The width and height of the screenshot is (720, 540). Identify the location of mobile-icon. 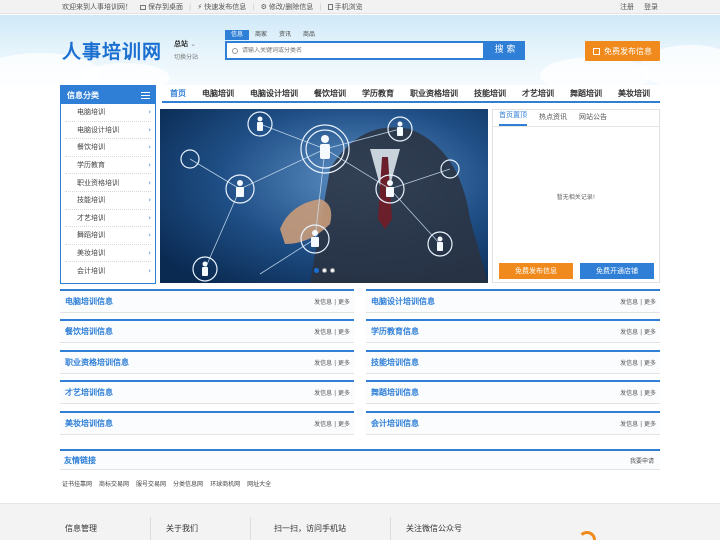
(330, 7).